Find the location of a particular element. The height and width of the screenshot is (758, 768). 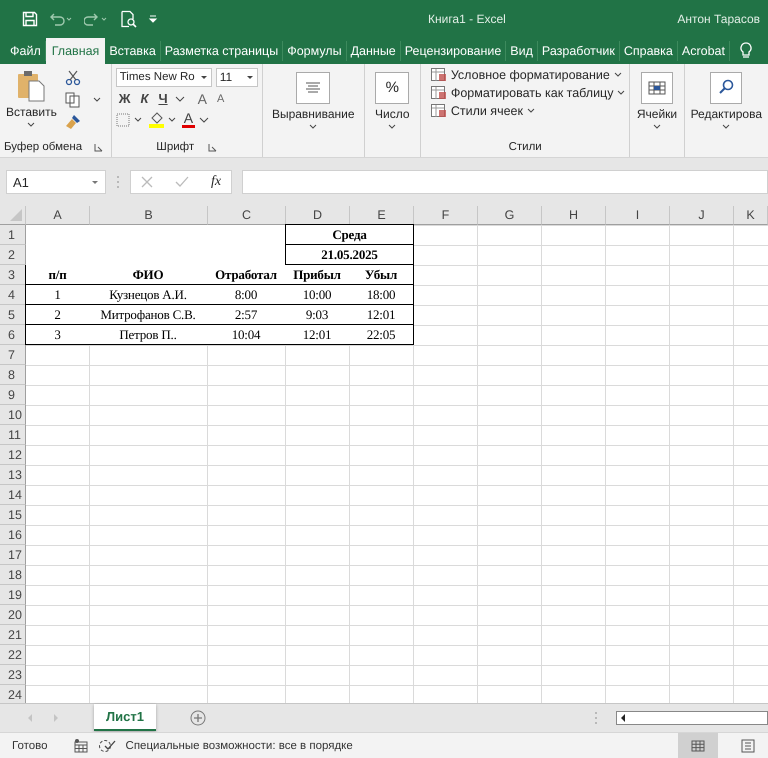

accessibility-check-icon is located at coordinates (107, 746).